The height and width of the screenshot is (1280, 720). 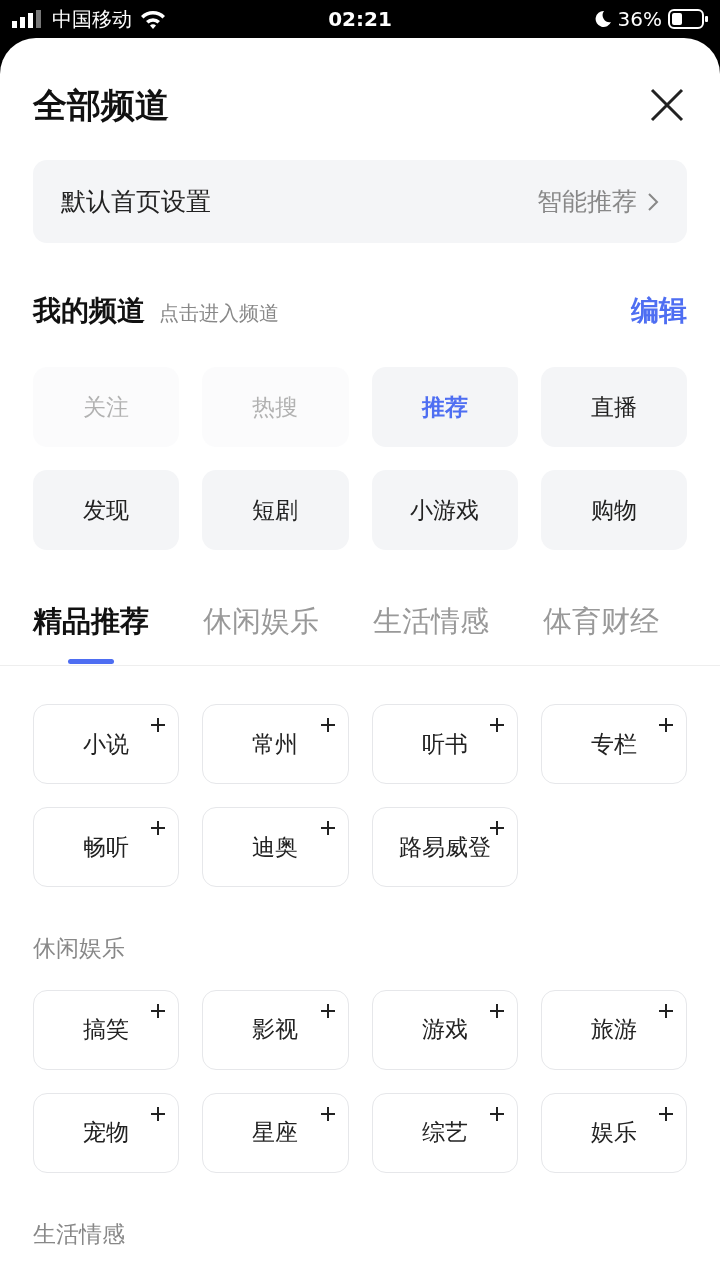 What do you see at coordinates (79, 948) in the screenshot?
I see `category-heading: 休闲娱乐` at bounding box center [79, 948].